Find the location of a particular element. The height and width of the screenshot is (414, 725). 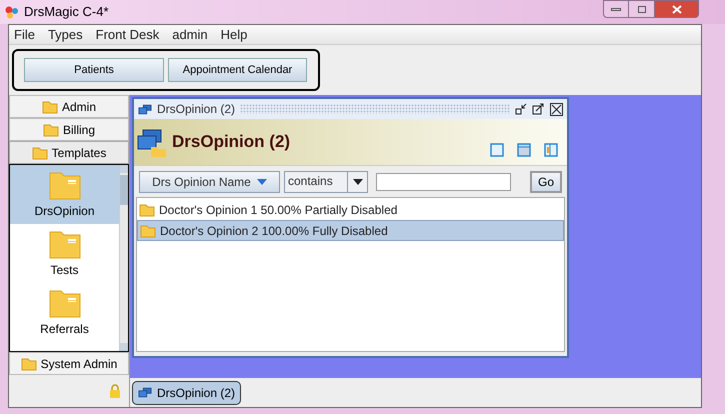

scrollbar is located at coordinates (123, 258).